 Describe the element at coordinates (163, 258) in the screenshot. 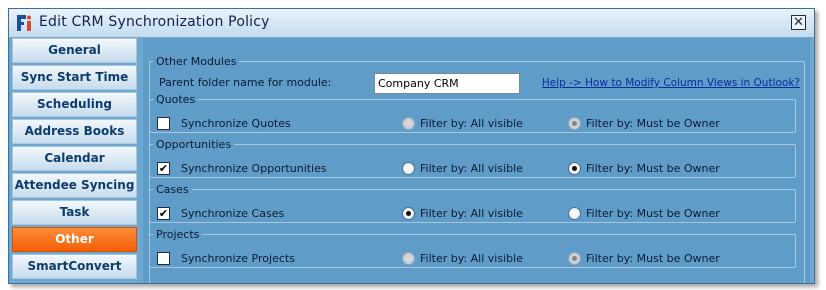

I see `synchronize-projects-checkbox` at that location.